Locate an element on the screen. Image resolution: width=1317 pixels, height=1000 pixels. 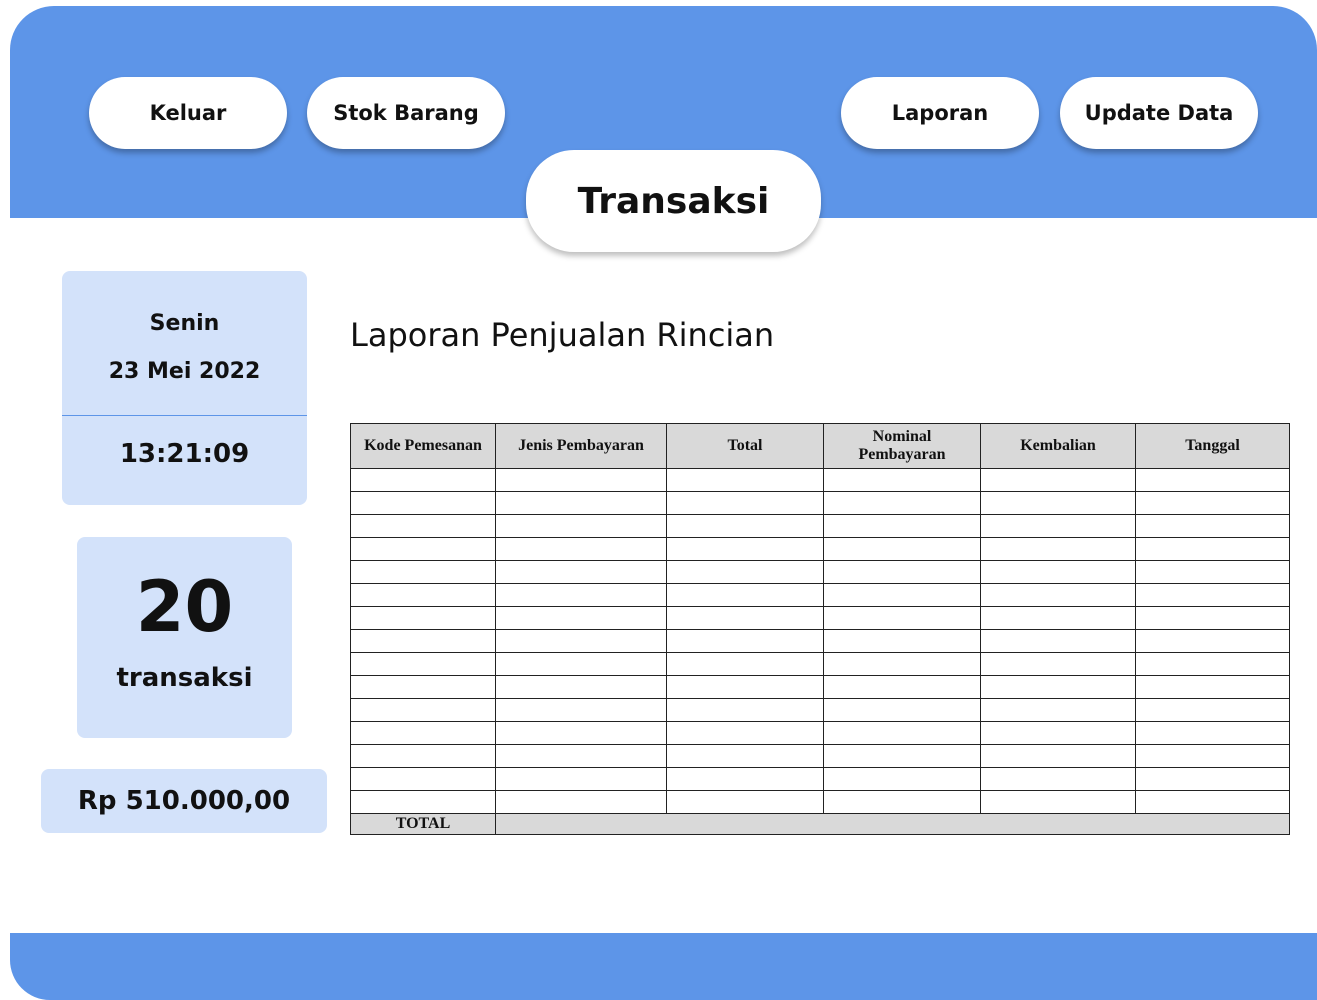
footer-bar is located at coordinates (663, 966).